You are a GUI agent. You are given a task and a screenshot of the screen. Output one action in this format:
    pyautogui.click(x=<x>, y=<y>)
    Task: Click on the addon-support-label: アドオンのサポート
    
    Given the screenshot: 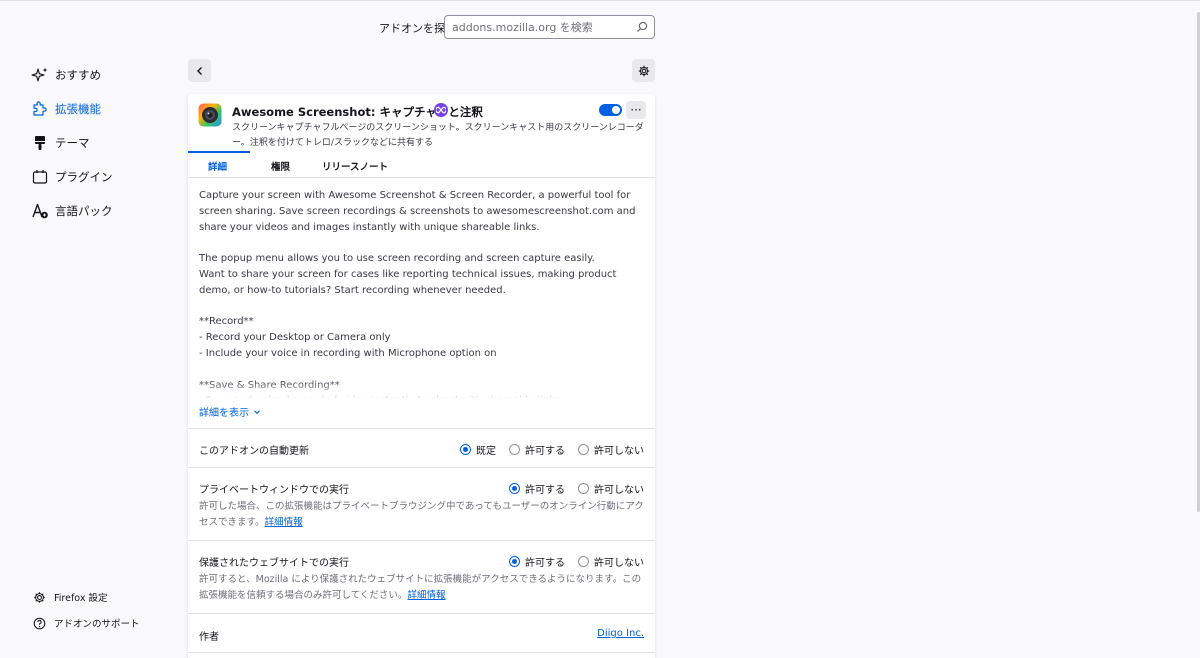 What is the action you would take?
    pyautogui.click(x=97, y=624)
    